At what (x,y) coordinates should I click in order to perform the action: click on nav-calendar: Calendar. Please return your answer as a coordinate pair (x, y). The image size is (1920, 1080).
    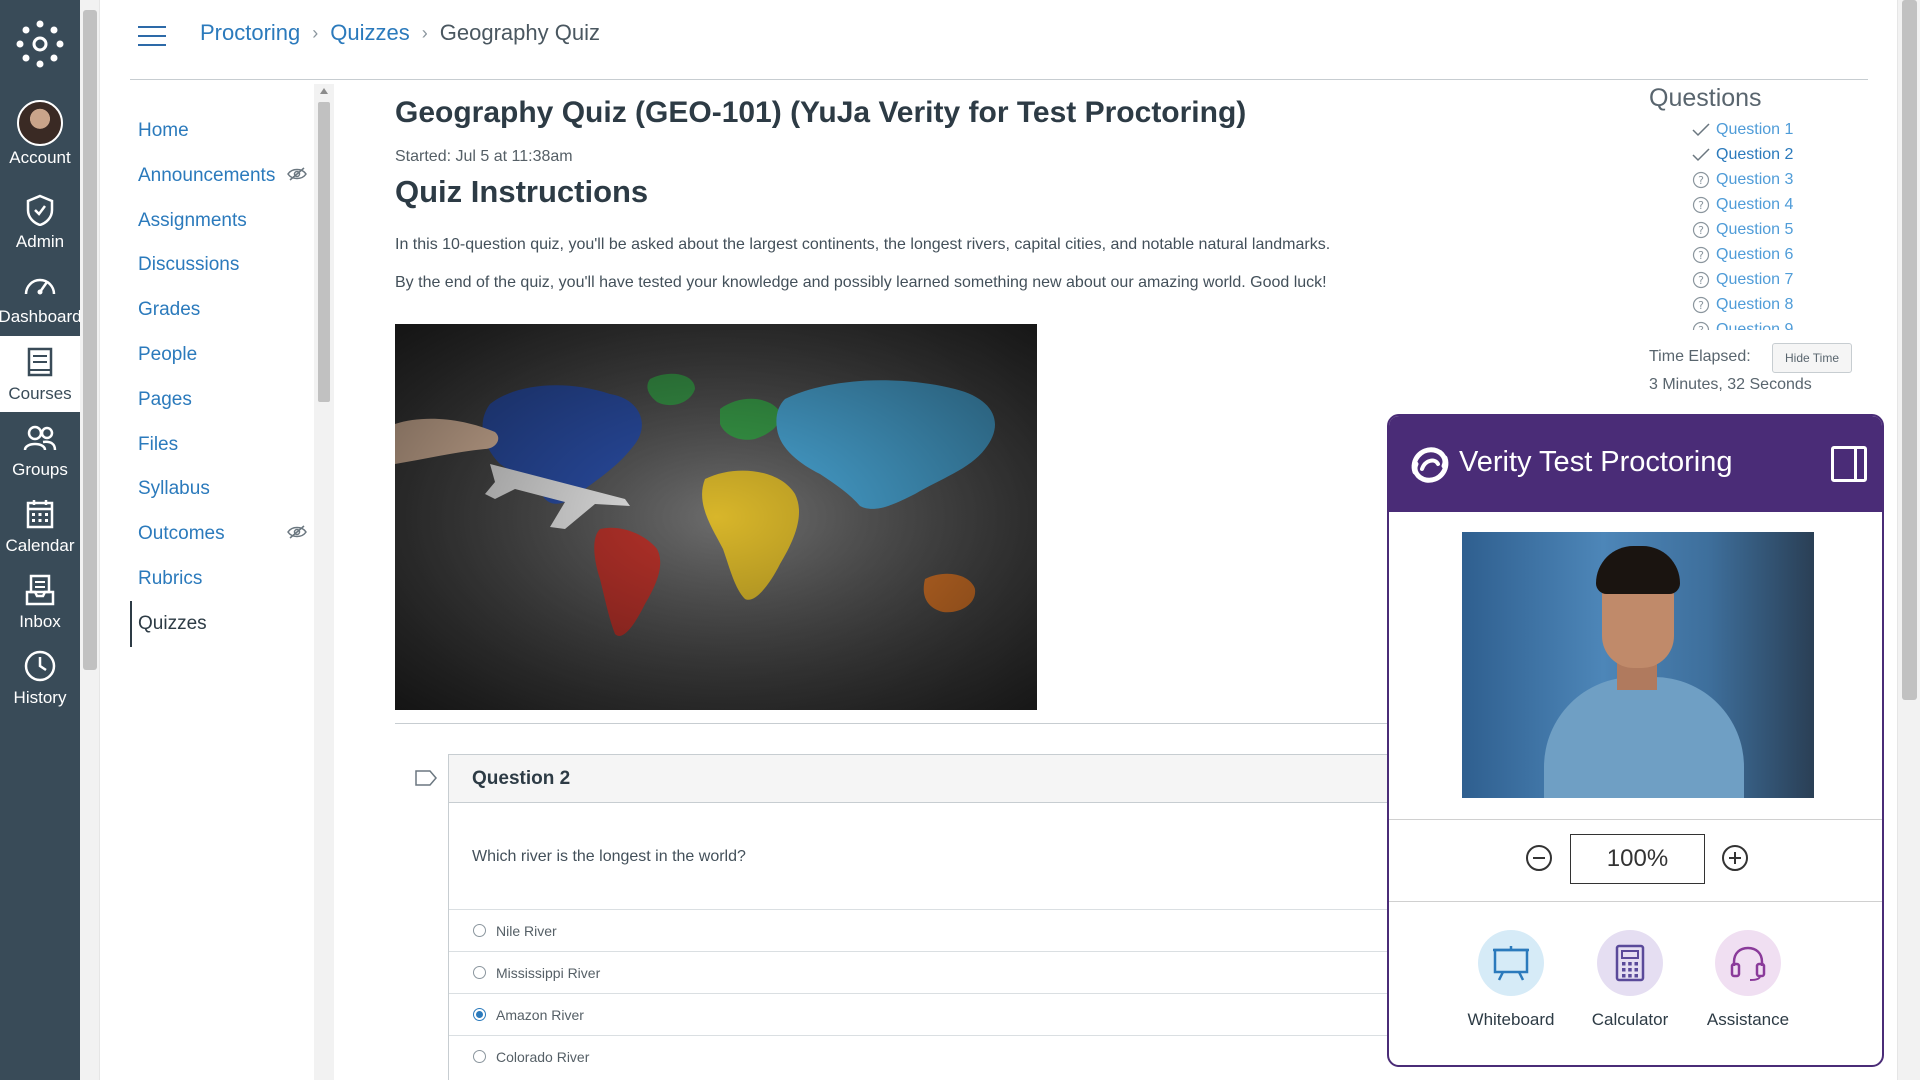
    Looking at the image, I should click on (40, 532).